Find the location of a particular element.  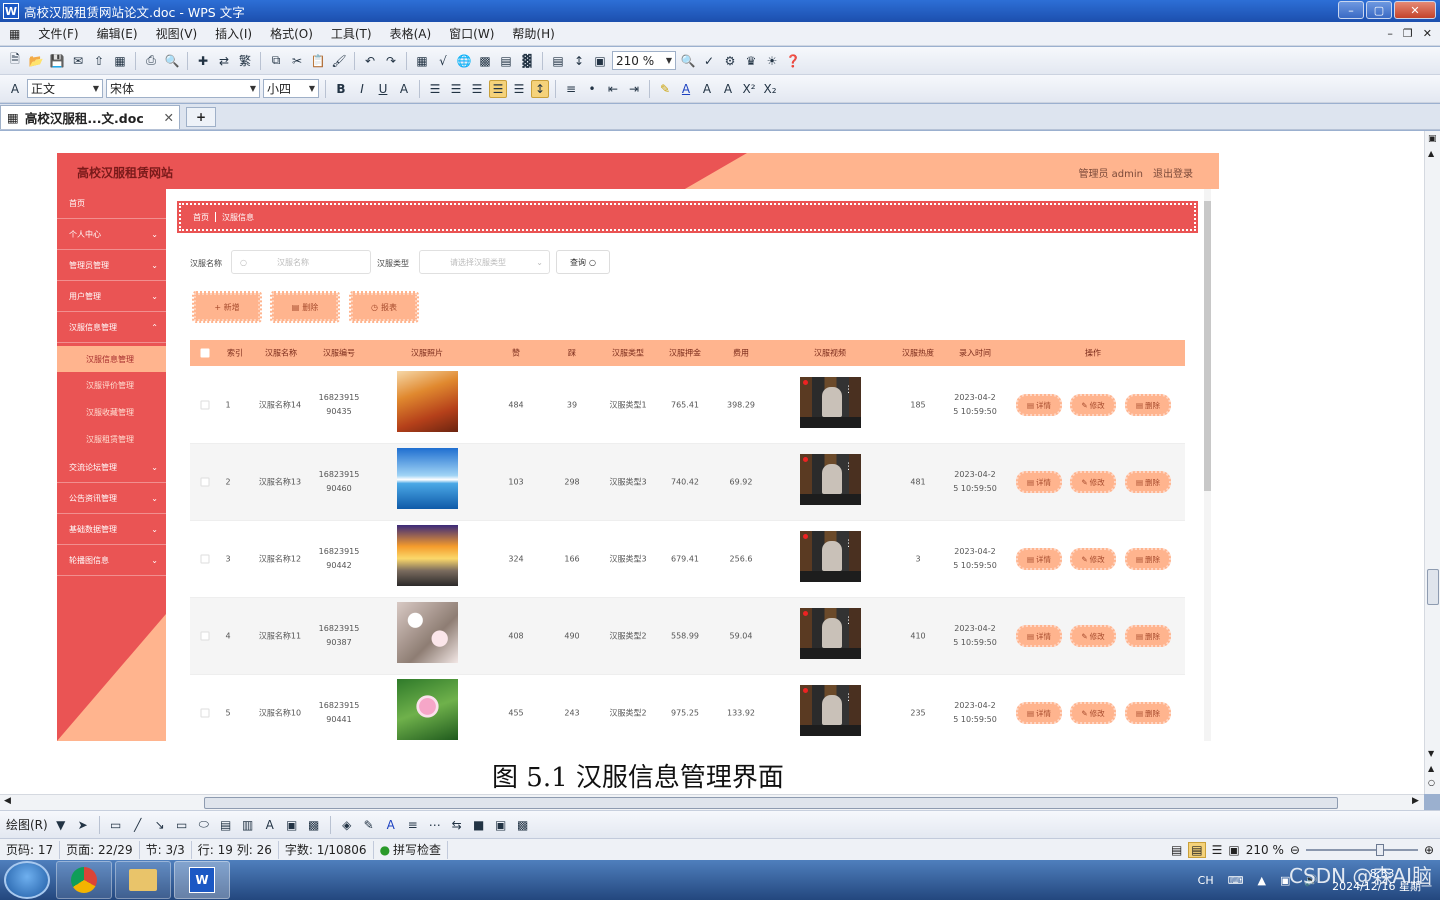

columns-icon: ▤ is located at coordinates (506, 61).